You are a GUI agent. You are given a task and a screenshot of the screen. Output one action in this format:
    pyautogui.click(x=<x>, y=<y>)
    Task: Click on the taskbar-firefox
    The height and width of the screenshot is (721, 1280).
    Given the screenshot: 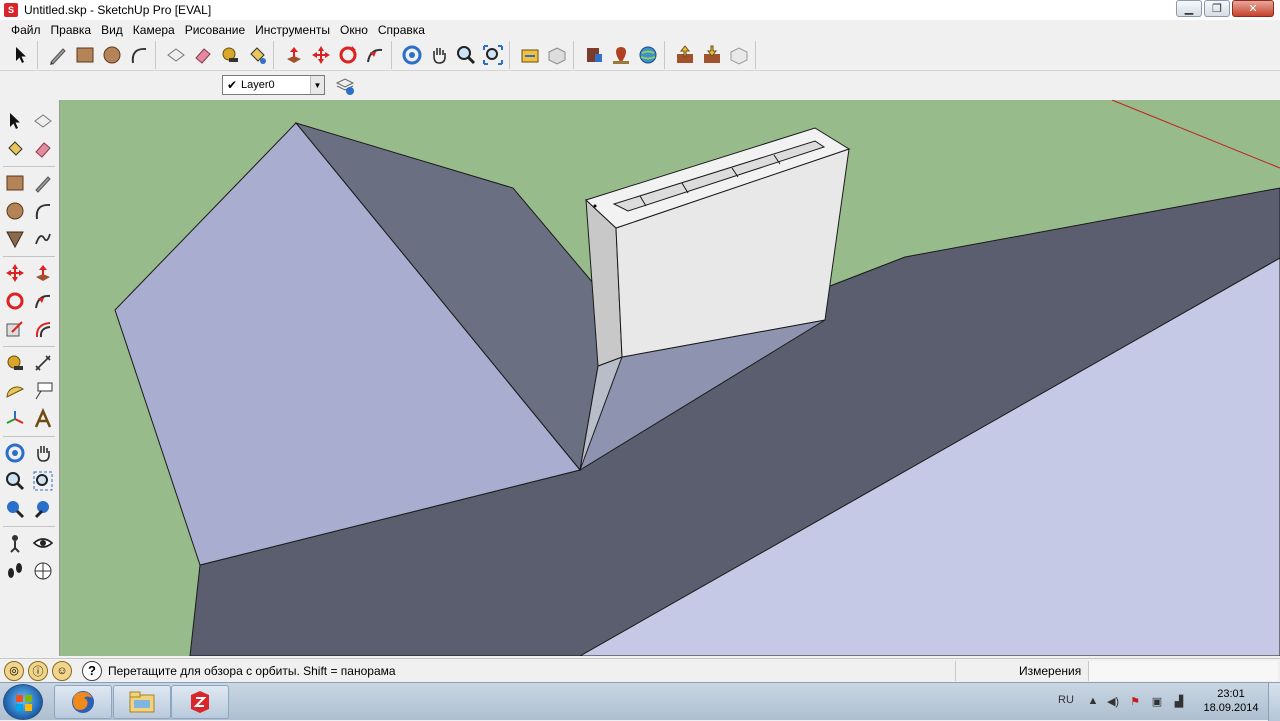 What is the action you would take?
    pyautogui.click(x=83, y=702)
    